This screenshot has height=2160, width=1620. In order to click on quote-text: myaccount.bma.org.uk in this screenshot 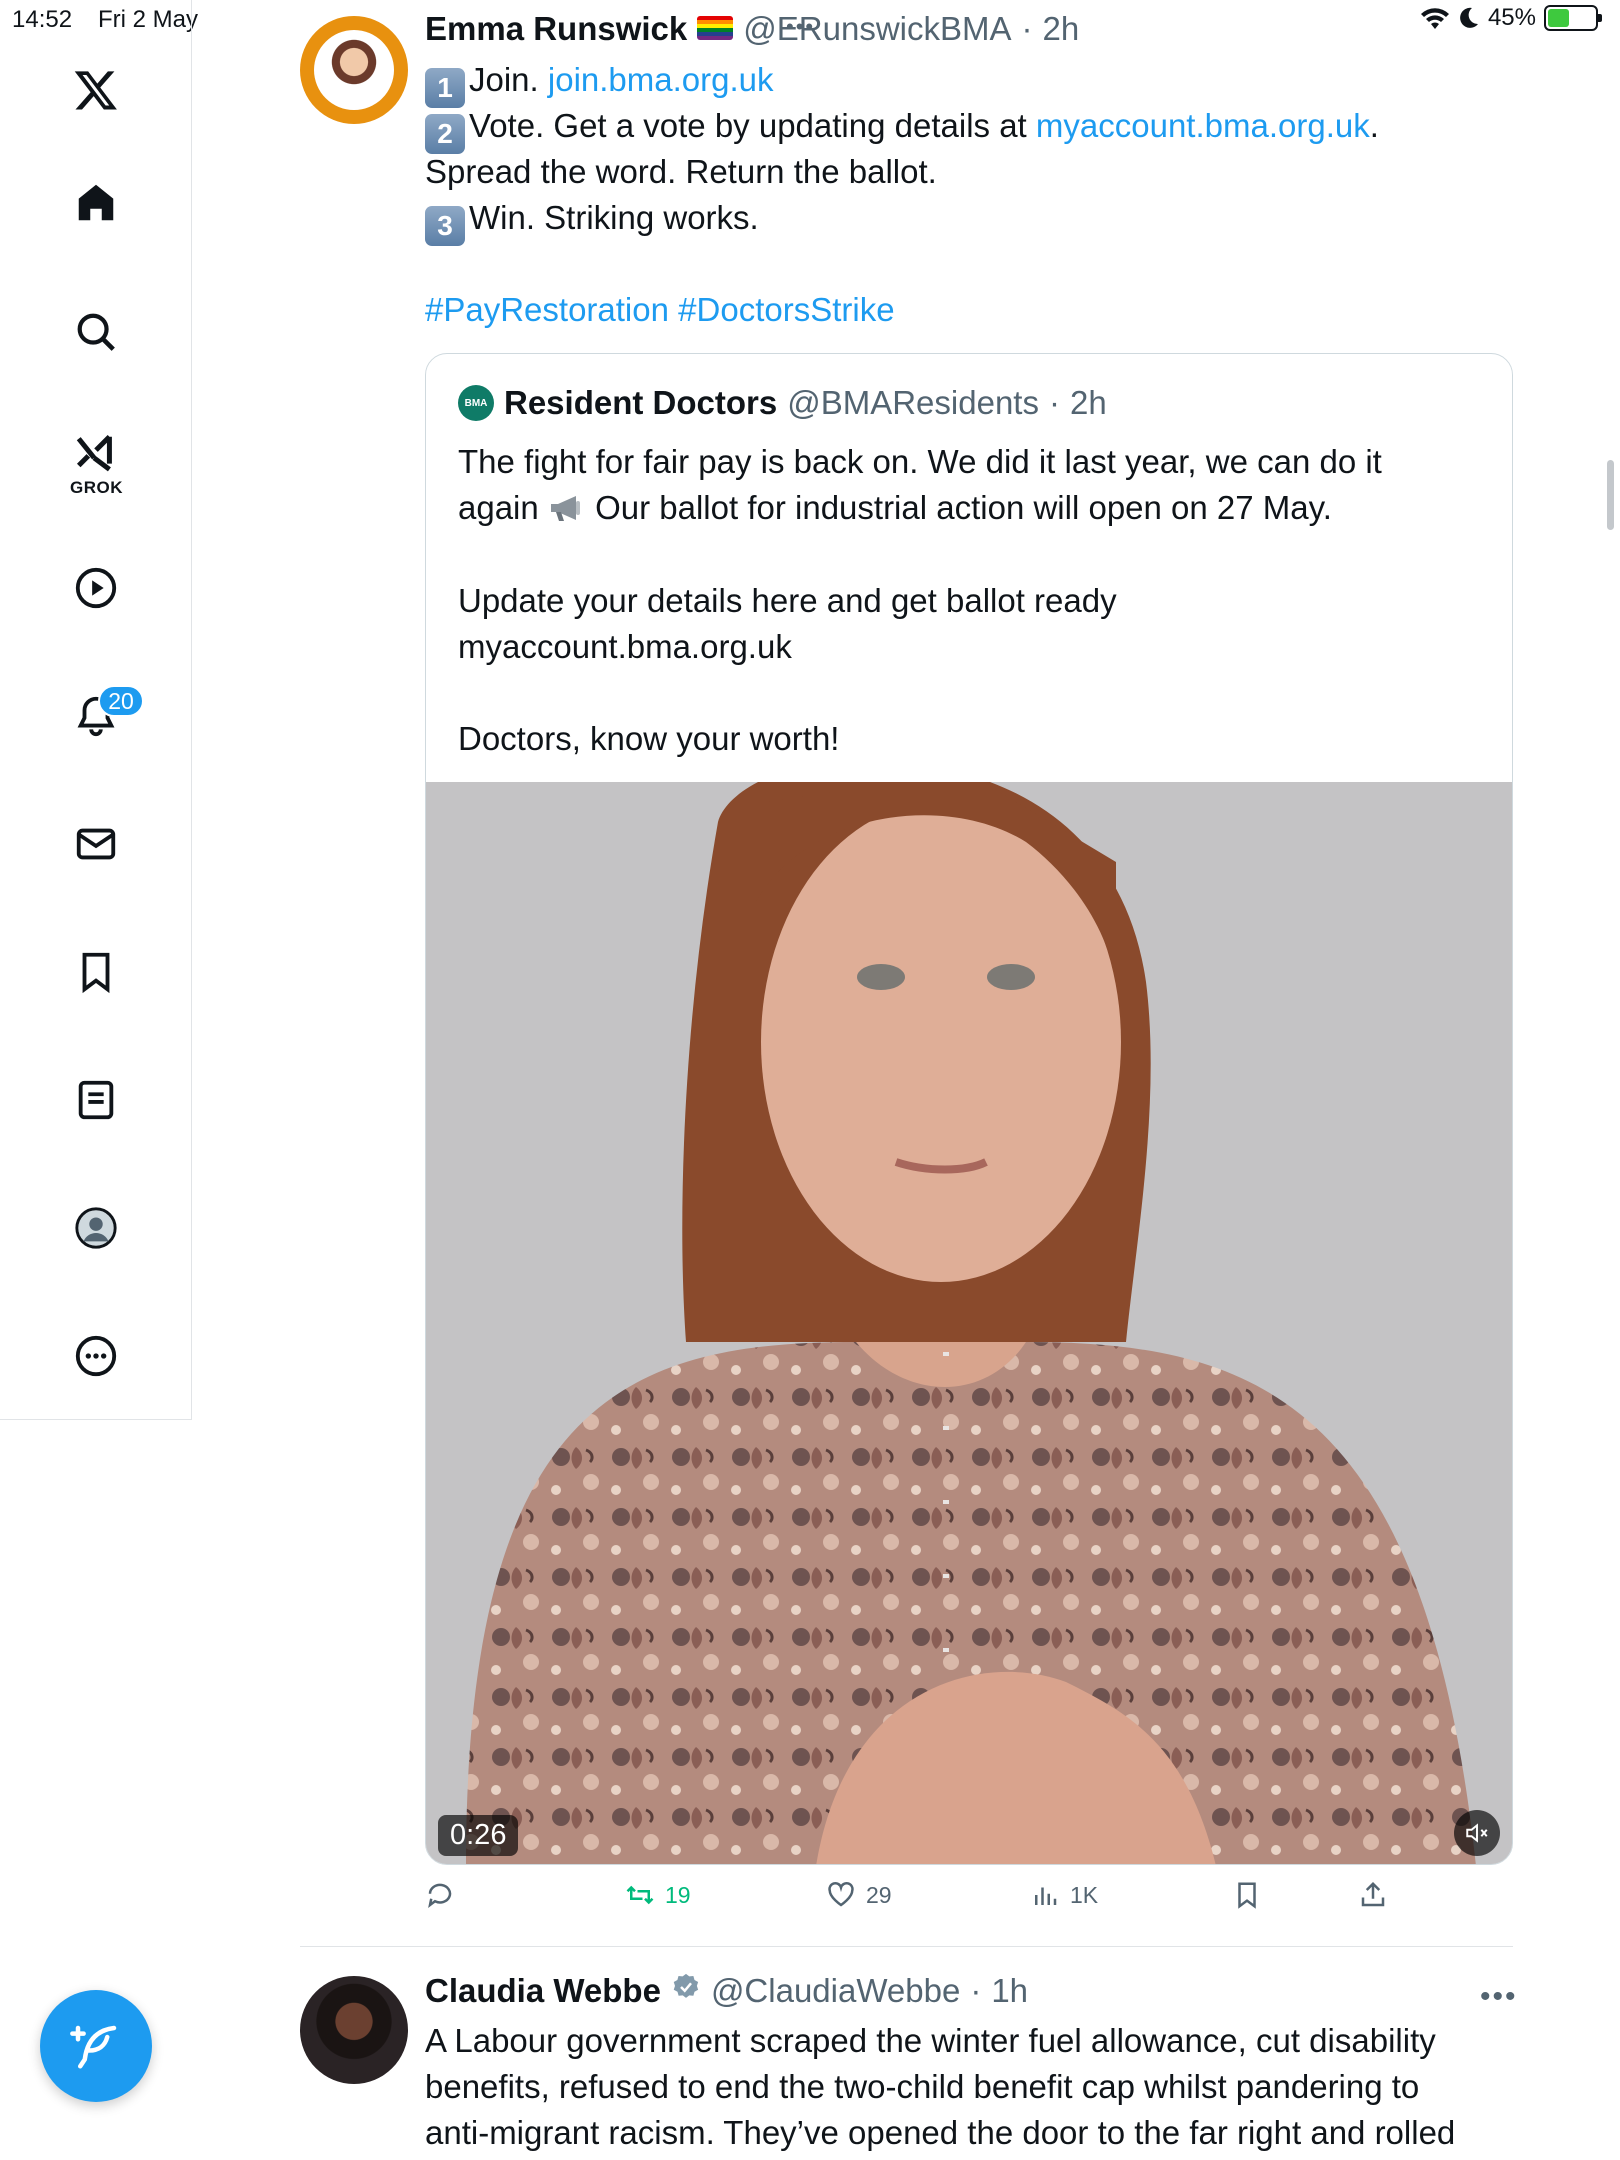, I will do `click(625, 646)`.